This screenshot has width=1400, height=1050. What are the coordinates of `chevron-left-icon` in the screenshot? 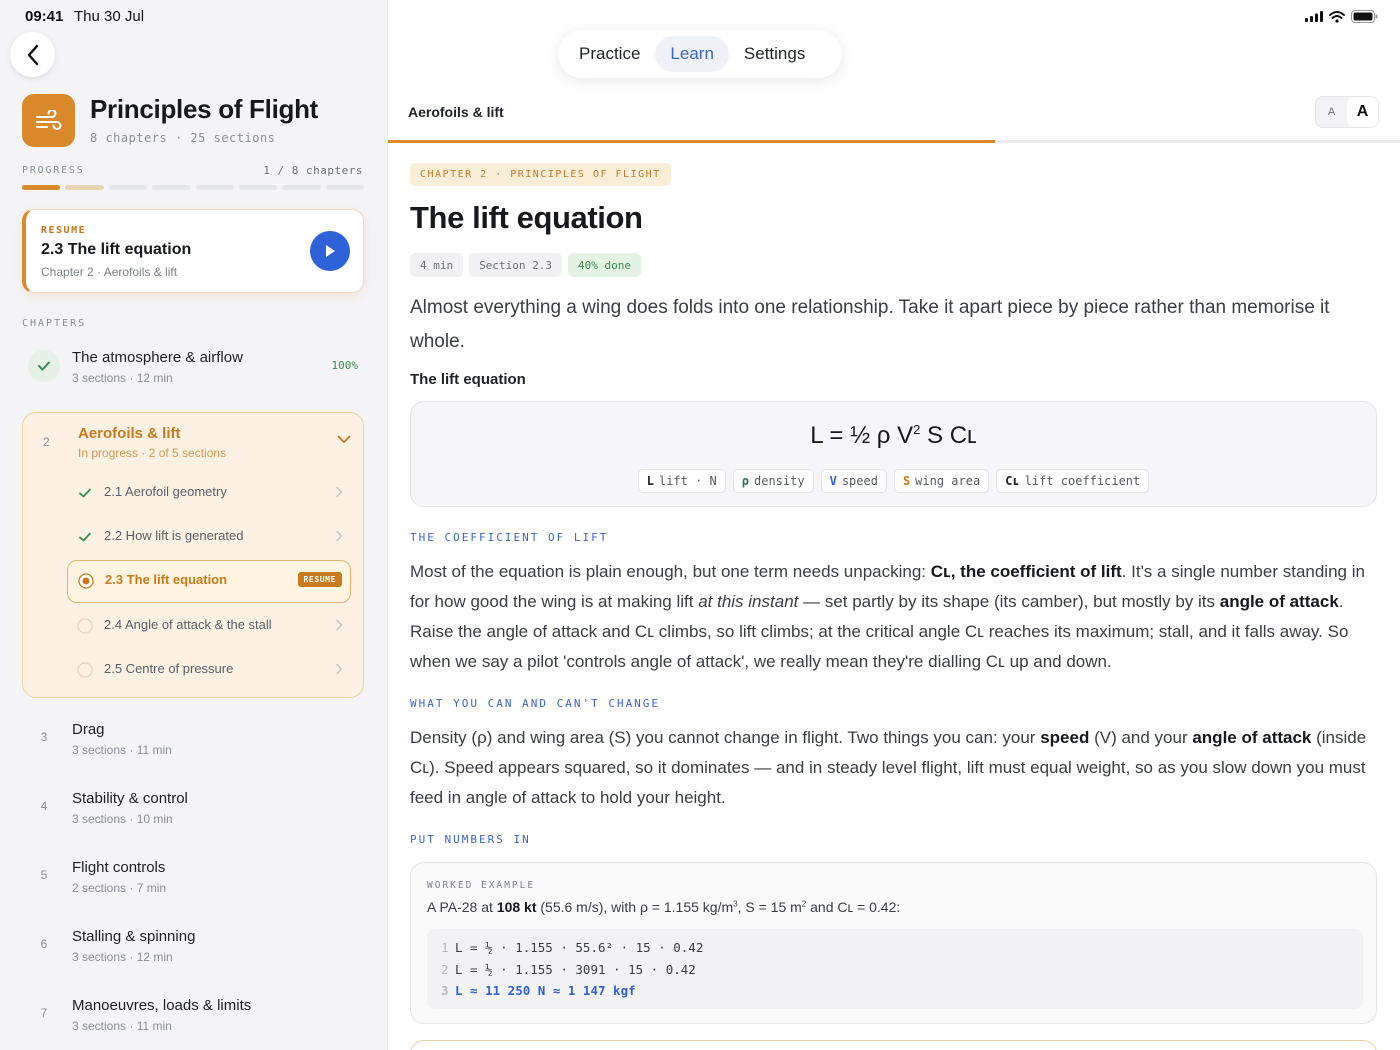 It's located at (32, 54).